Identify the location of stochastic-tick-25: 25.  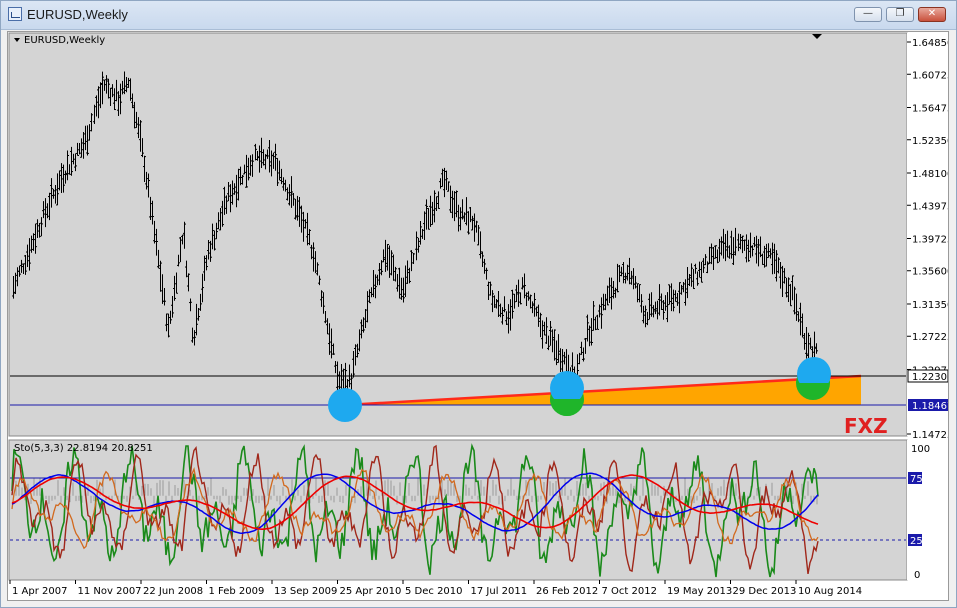
(916, 541).